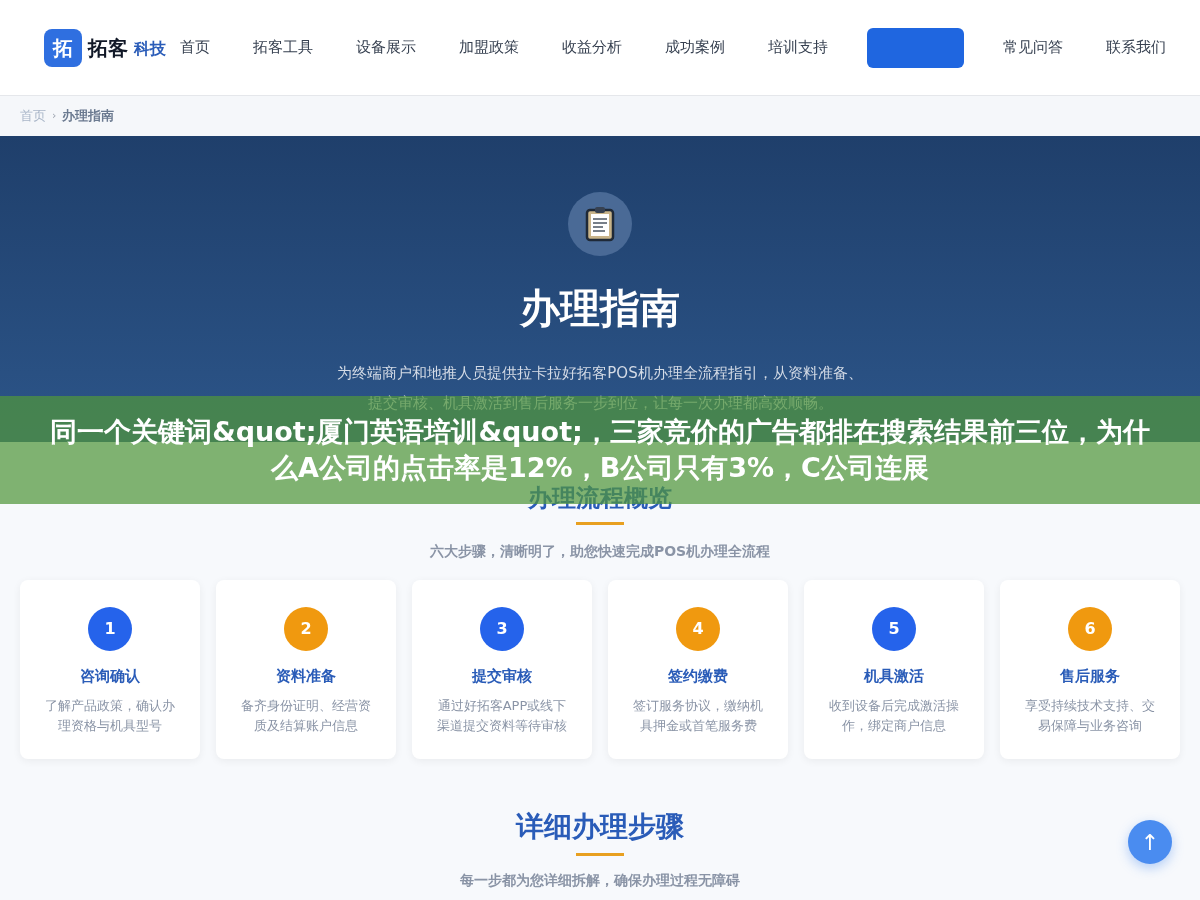 This screenshot has width=1200, height=900. Describe the element at coordinates (600, 308) in the screenshot. I see `page-title: 办理指南` at that location.